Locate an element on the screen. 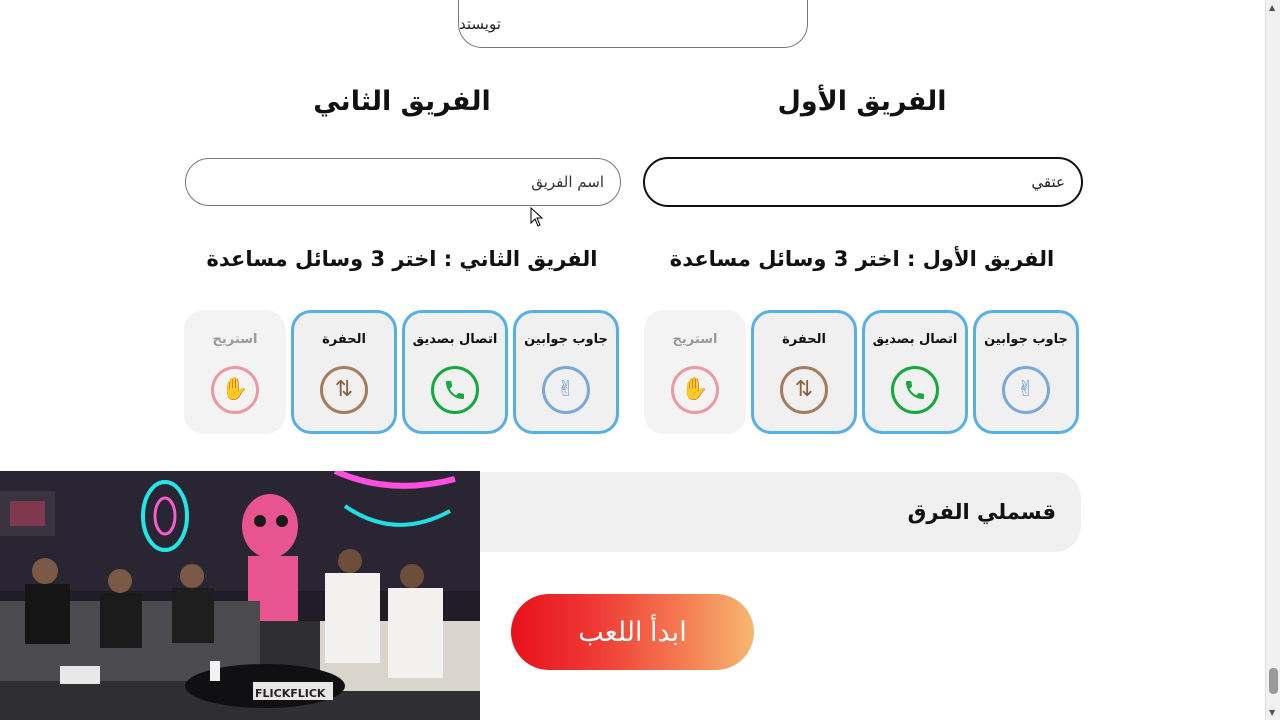 The image size is (1280, 720). mouse-pointer-icon is located at coordinates (537, 217).